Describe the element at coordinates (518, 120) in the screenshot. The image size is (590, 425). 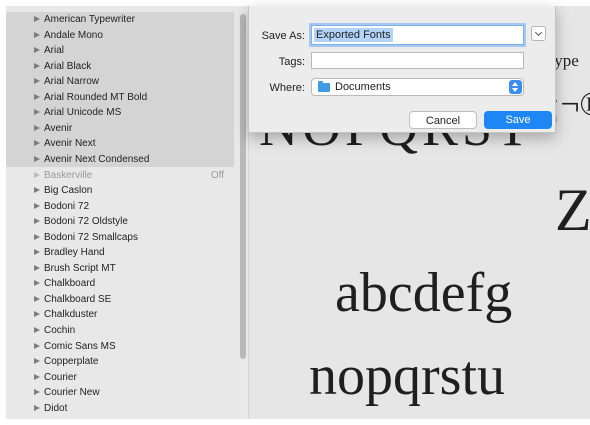
I see `save-button: Save` at that location.